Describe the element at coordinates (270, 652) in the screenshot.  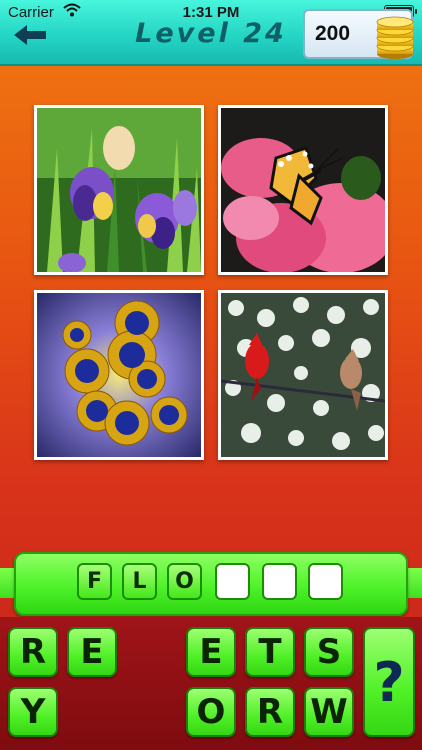
I see `letter-key: T` at that location.